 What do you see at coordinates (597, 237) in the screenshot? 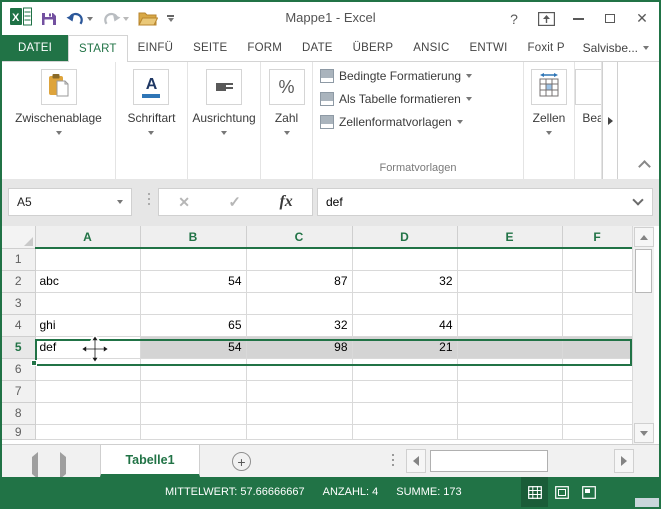
I see `col-header-F: F` at bounding box center [597, 237].